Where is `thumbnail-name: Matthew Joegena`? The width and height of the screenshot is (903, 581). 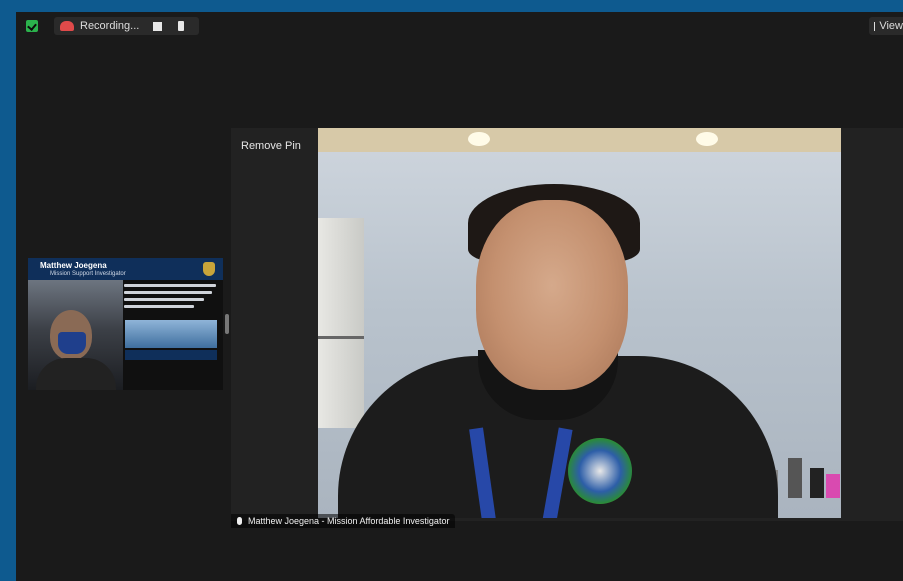 thumbnail-name: Matthew Joegena is located at coordinates (73, 265).